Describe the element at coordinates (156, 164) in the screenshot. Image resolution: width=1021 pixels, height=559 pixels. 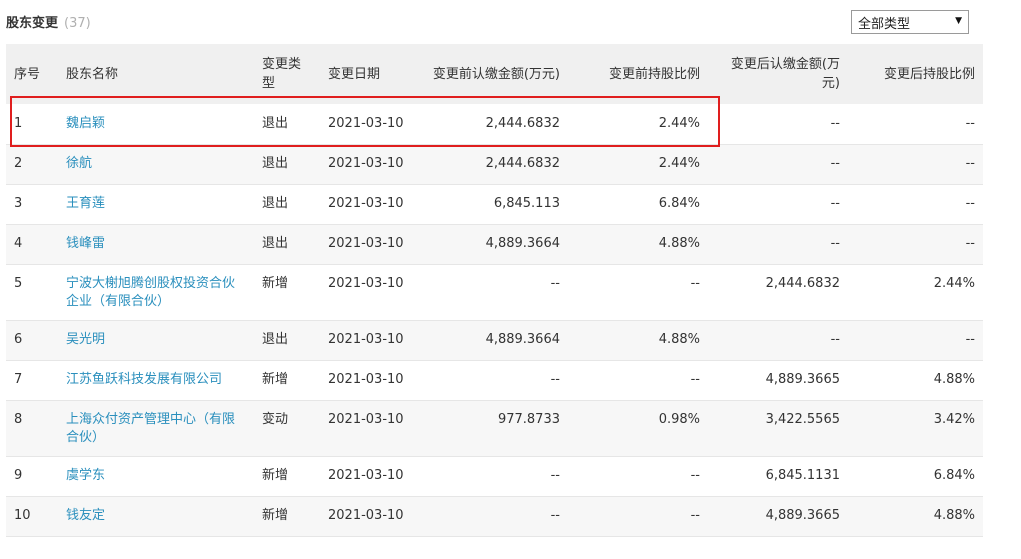
I see `cell-shareholder-name: 徐航` at that location.